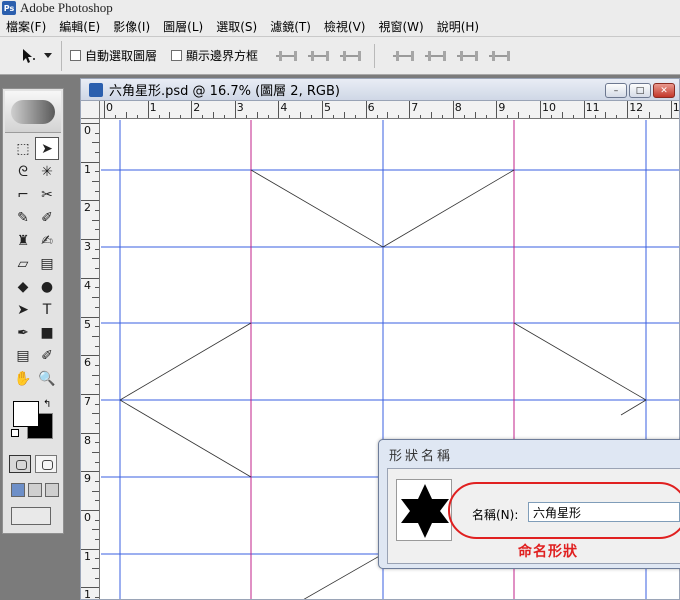 Image resolution: width=680 pixels, height=600 pixels. I want to click on notes-icon: ▤, so click(23, 355).